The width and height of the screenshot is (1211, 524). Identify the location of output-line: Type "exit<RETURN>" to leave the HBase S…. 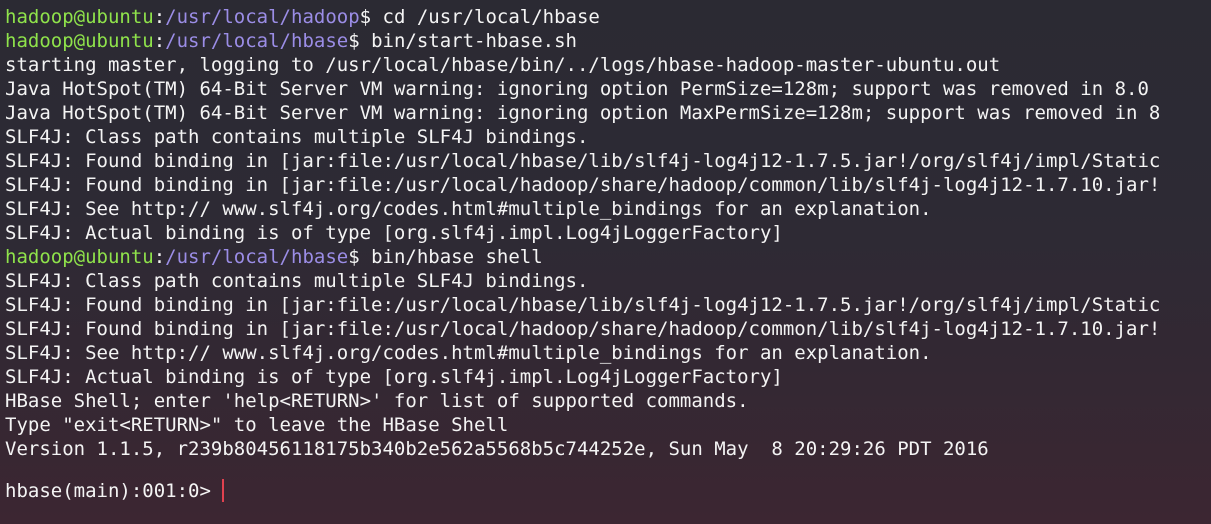
(257, 425).